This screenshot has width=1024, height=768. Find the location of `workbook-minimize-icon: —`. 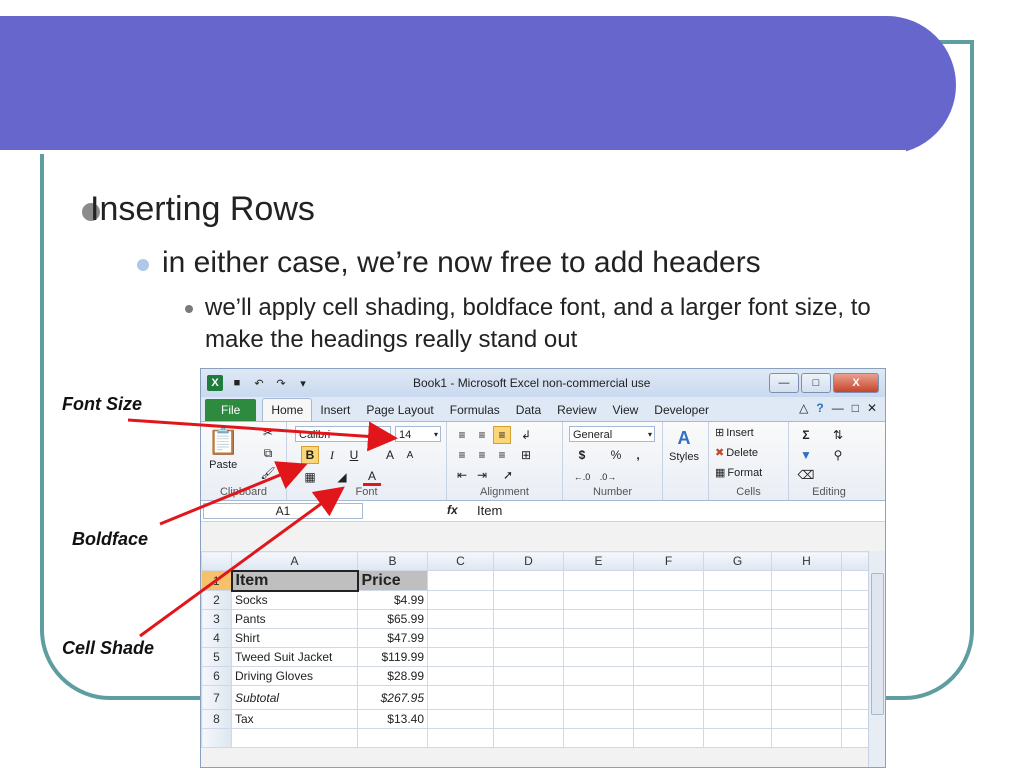

workbook-minimize-icon: — is located at coordinates (838, 408).